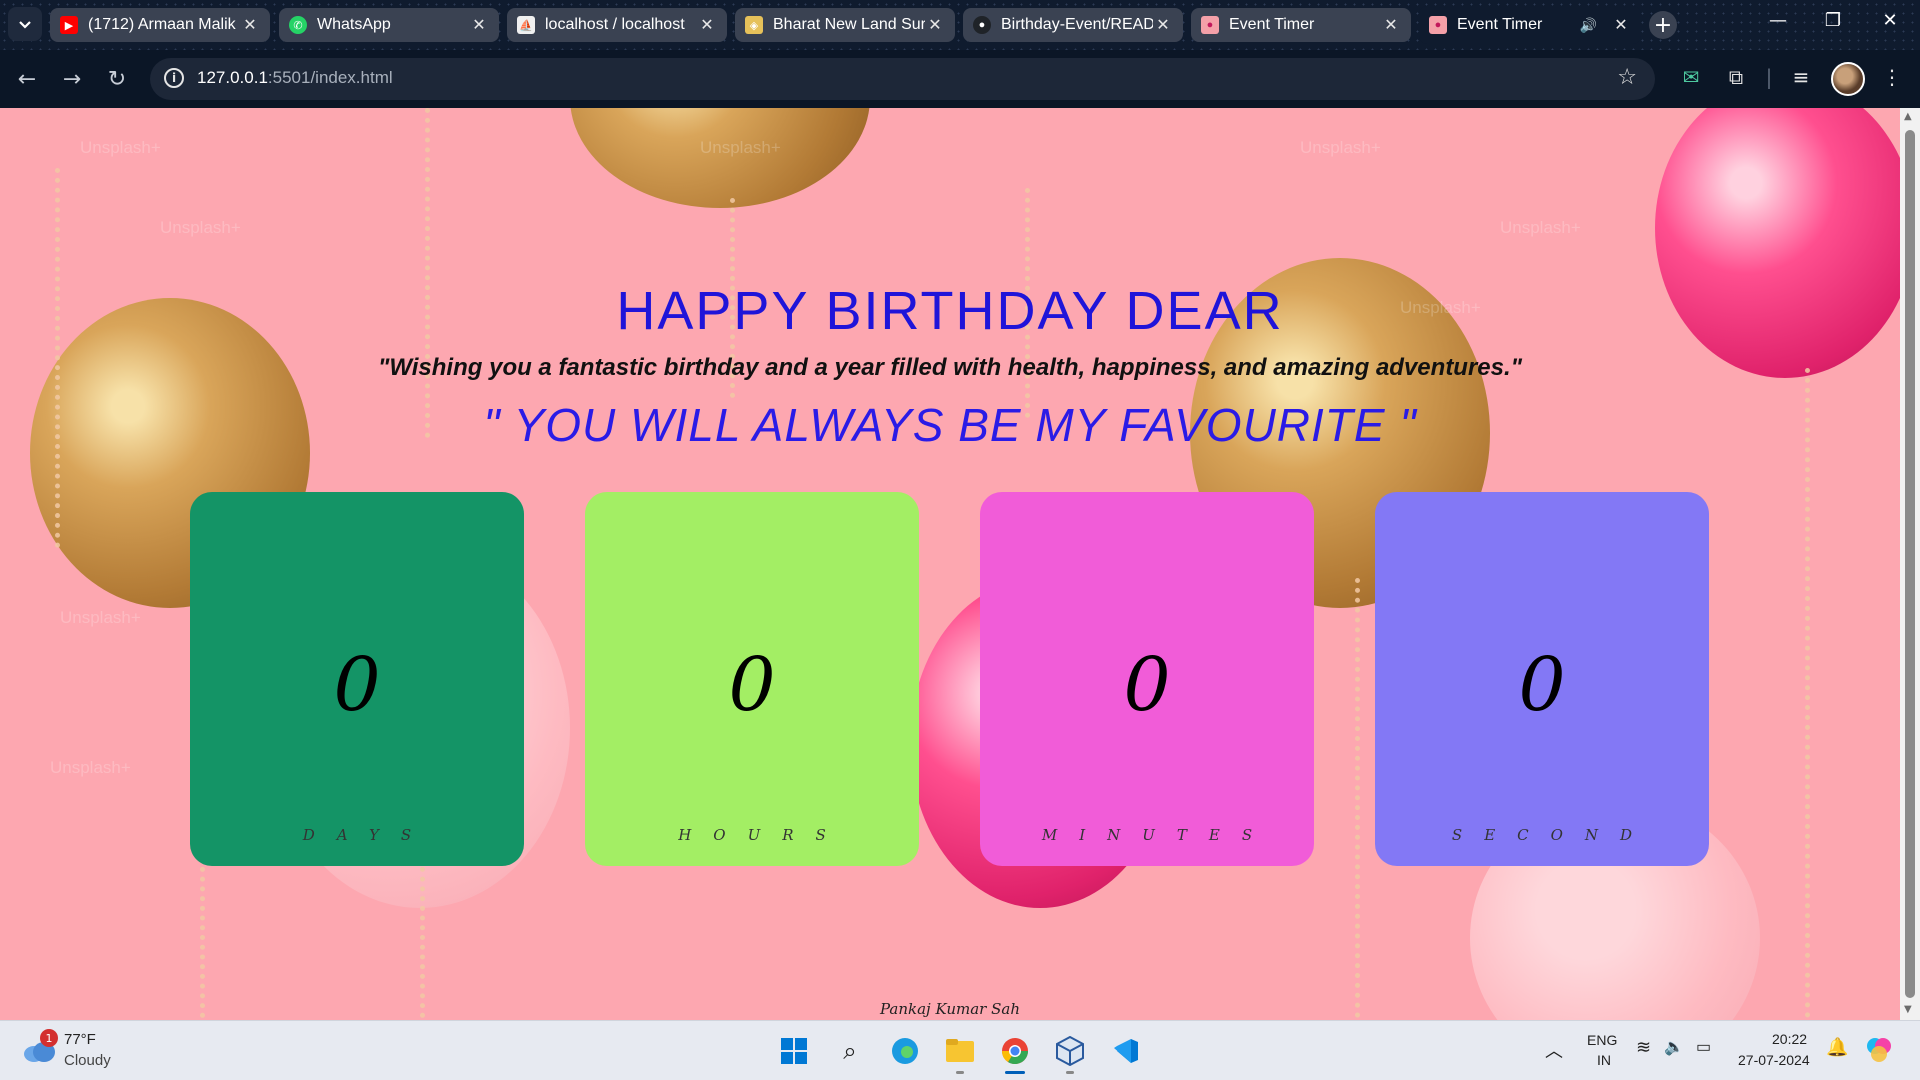 This screenshot has width=1920, height=1080. I want to click on countdown-hours-card: 0 HOURS, so click(752, 679).